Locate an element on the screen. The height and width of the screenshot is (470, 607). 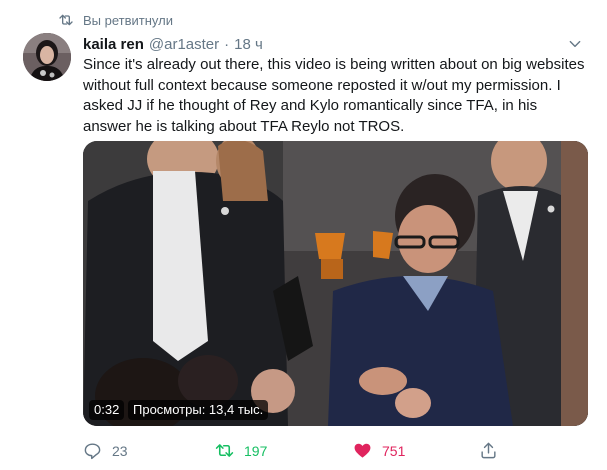
retweet-notice: Вы ретвитнули is located at coordinates (115, 20).